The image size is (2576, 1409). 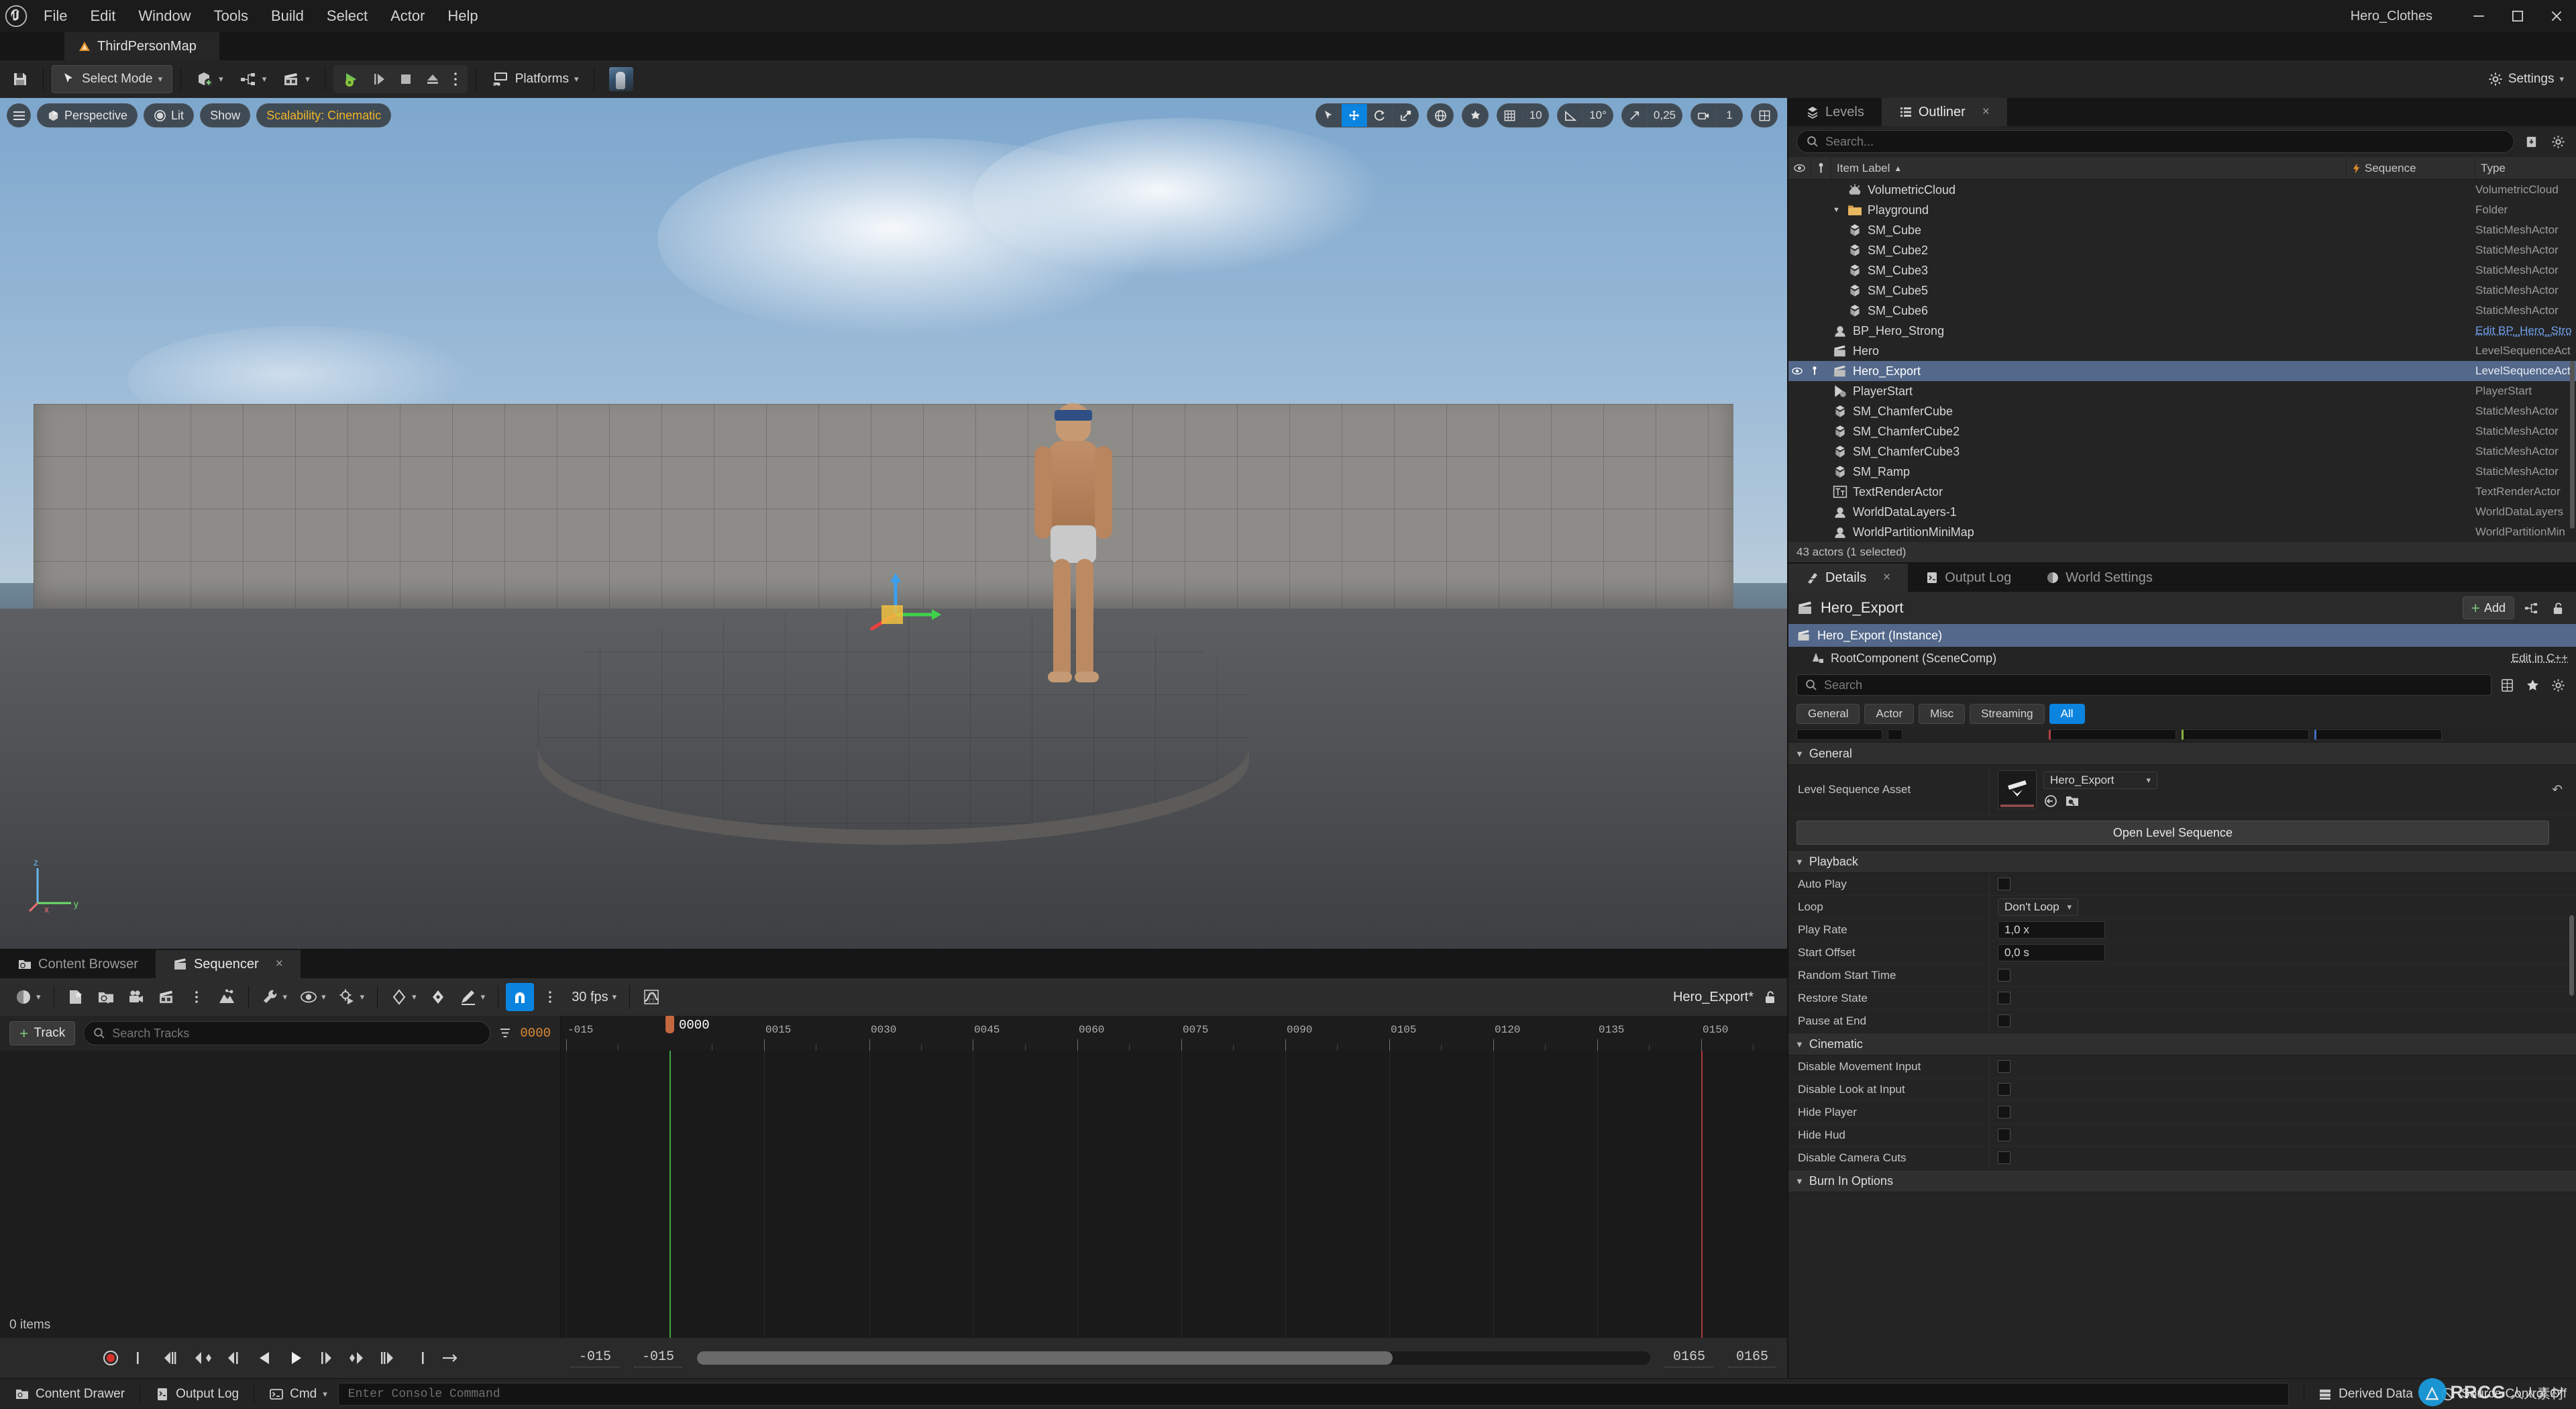 What do you see at coordinates (110, 1358) in the screenshot?
I see `record-icon` at bounding box center [110, 1358].